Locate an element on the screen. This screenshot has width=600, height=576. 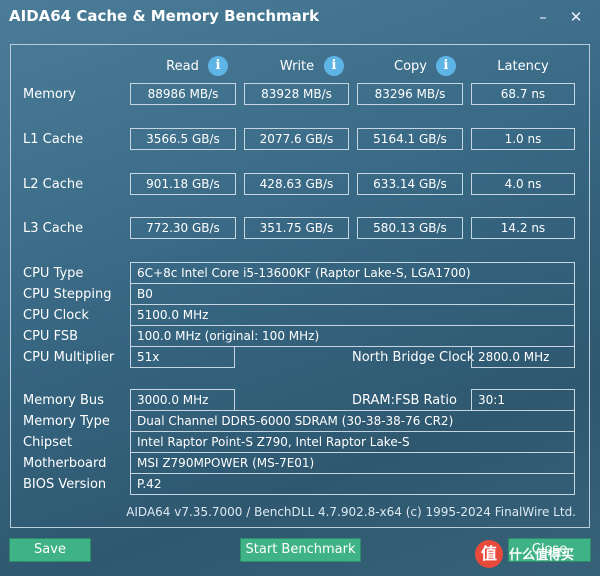
column-read-header: Read is located at coordinates (182, 66).